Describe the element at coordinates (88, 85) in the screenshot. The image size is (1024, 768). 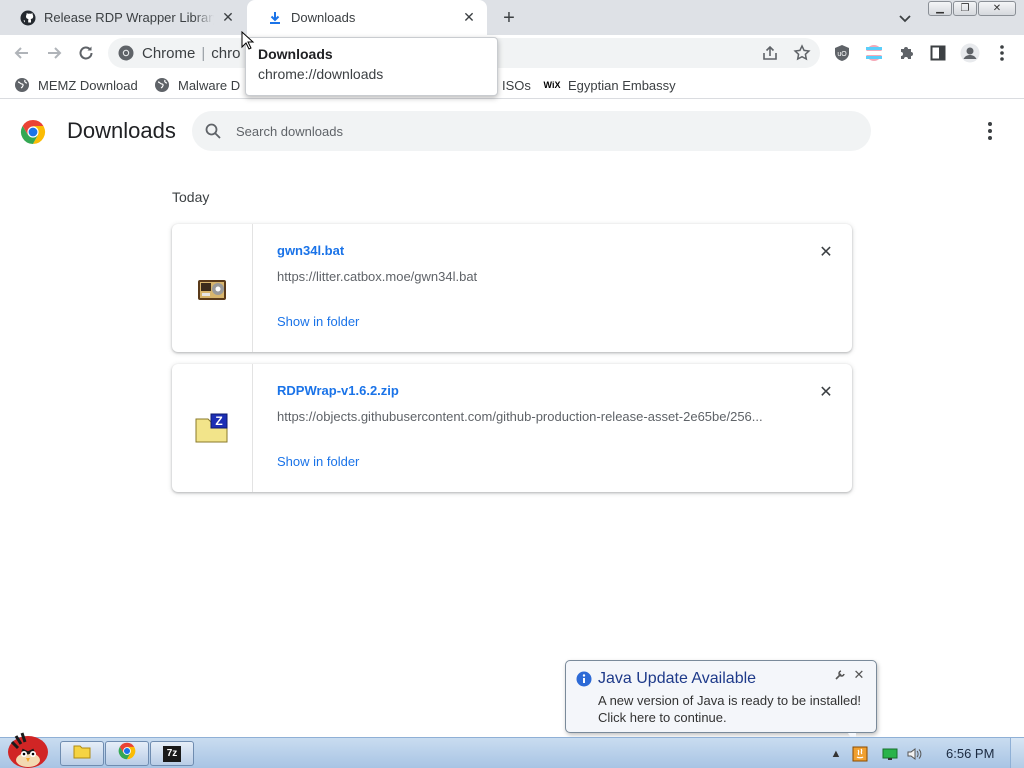
I see `bookmark-label: MEMZ Download` at that location.